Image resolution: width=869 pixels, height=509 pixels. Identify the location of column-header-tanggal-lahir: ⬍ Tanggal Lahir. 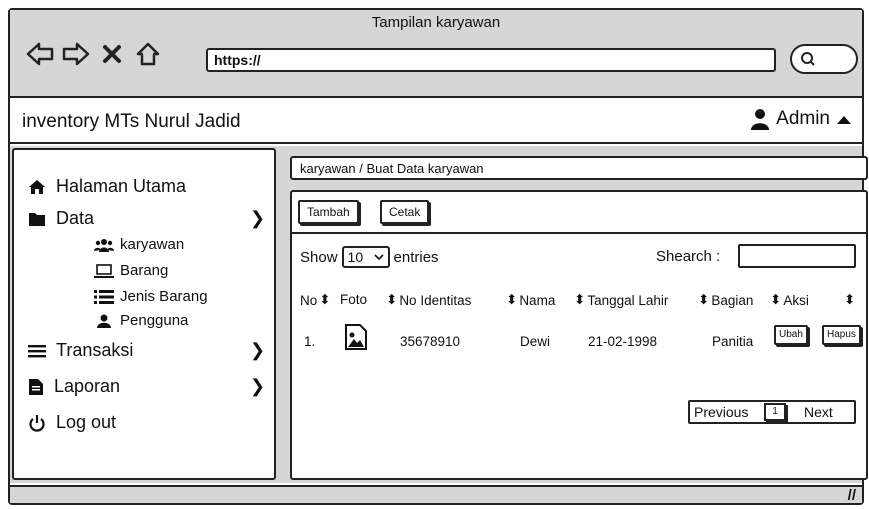
(621, 300).